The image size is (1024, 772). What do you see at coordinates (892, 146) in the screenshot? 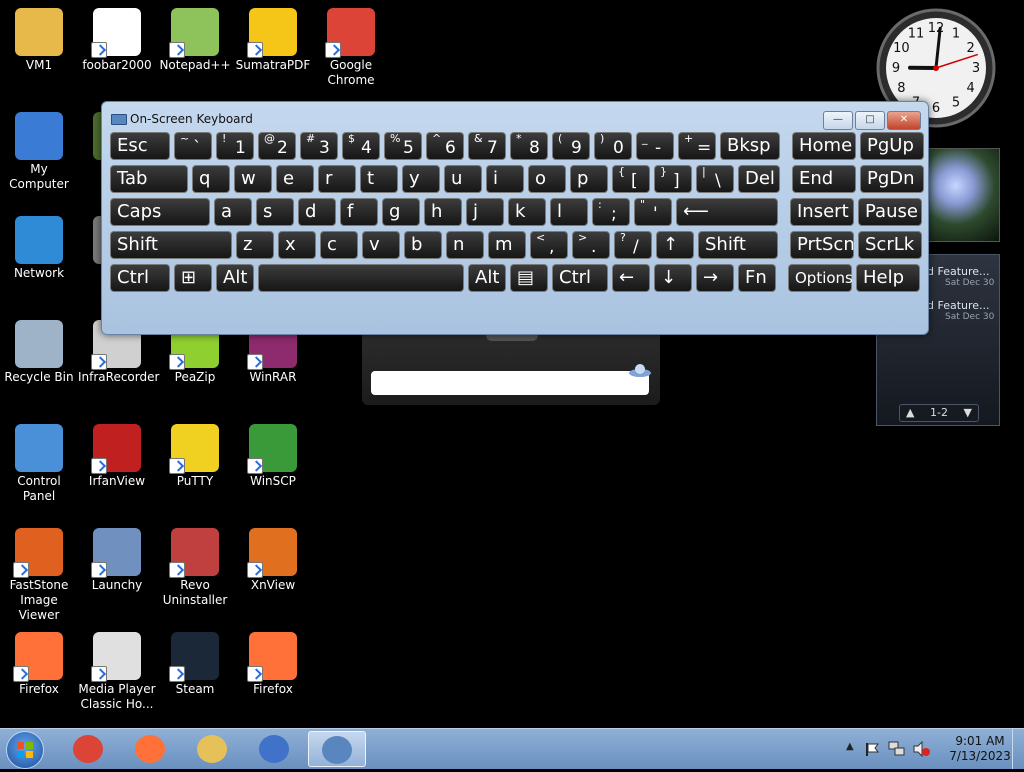
I see `key-pgup: PgUp` at bounding box center [892, 146].